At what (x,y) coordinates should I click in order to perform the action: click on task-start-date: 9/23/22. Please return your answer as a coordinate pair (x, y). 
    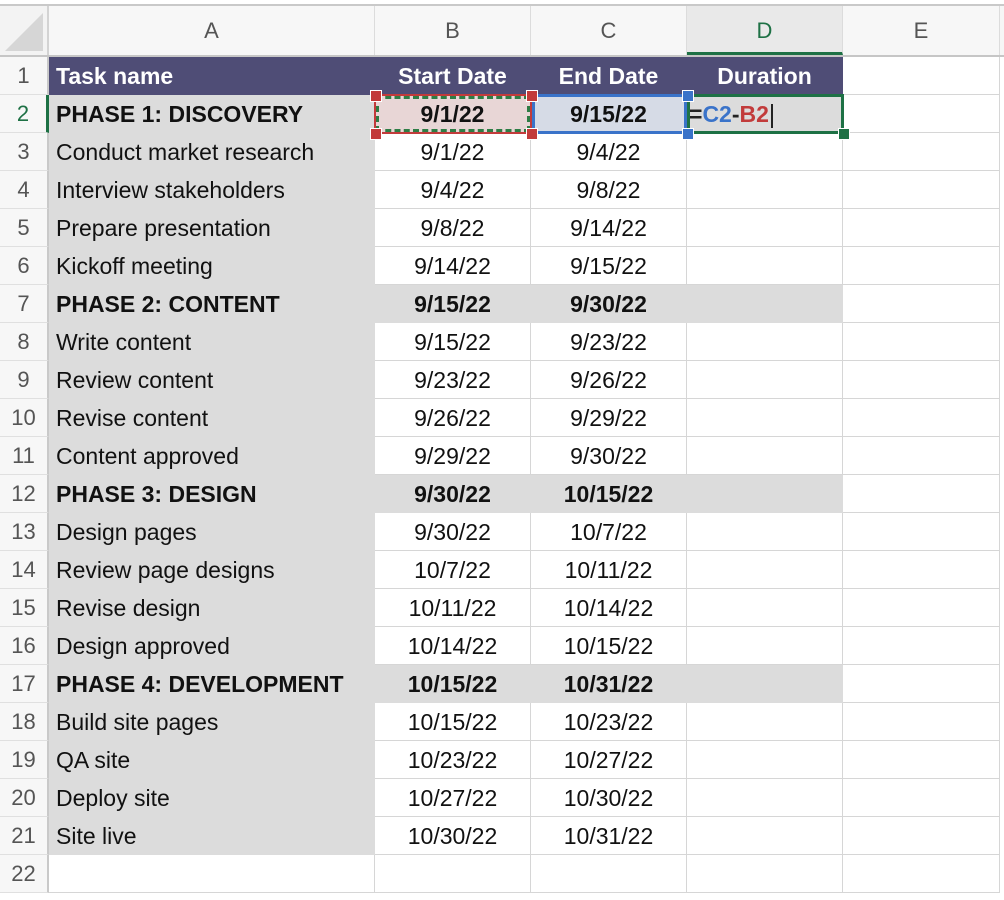
    Looking at the image, I should click on (453, 380).